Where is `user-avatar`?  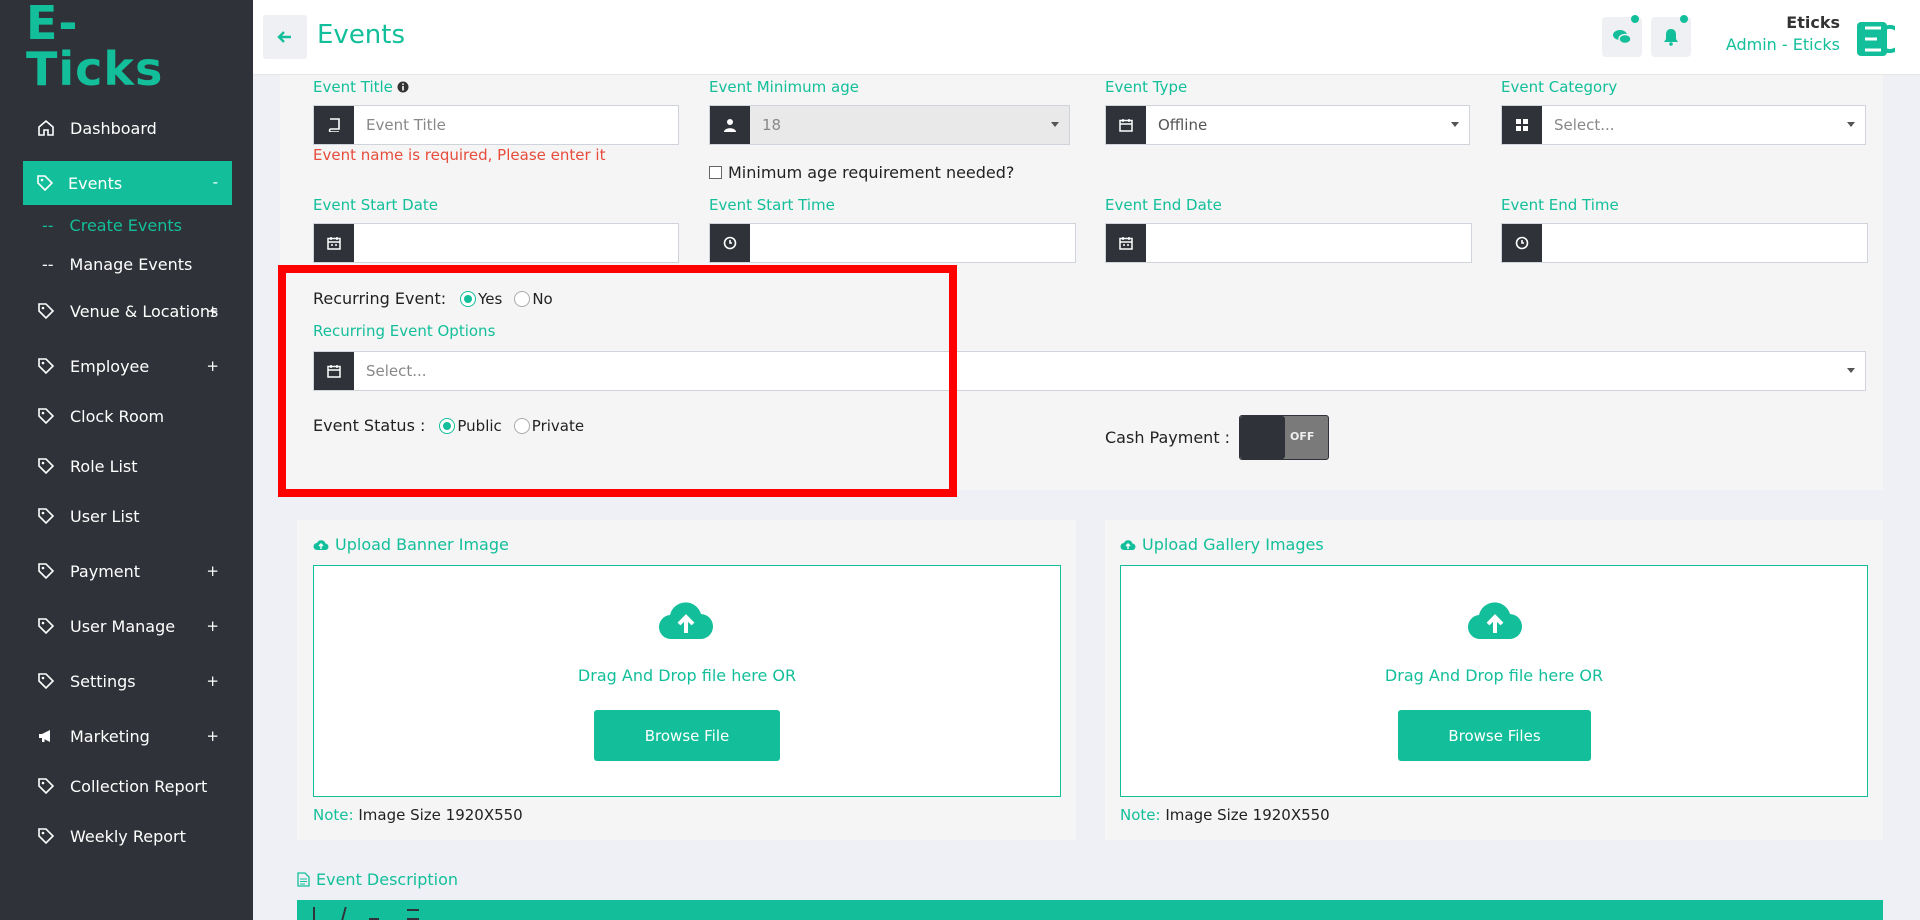
user-avatar is located at coordinates (1879, 39).